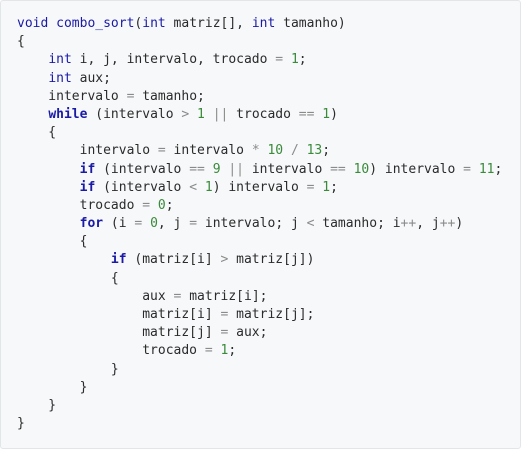  I want to click on code-text: aux, so click(95, 296).